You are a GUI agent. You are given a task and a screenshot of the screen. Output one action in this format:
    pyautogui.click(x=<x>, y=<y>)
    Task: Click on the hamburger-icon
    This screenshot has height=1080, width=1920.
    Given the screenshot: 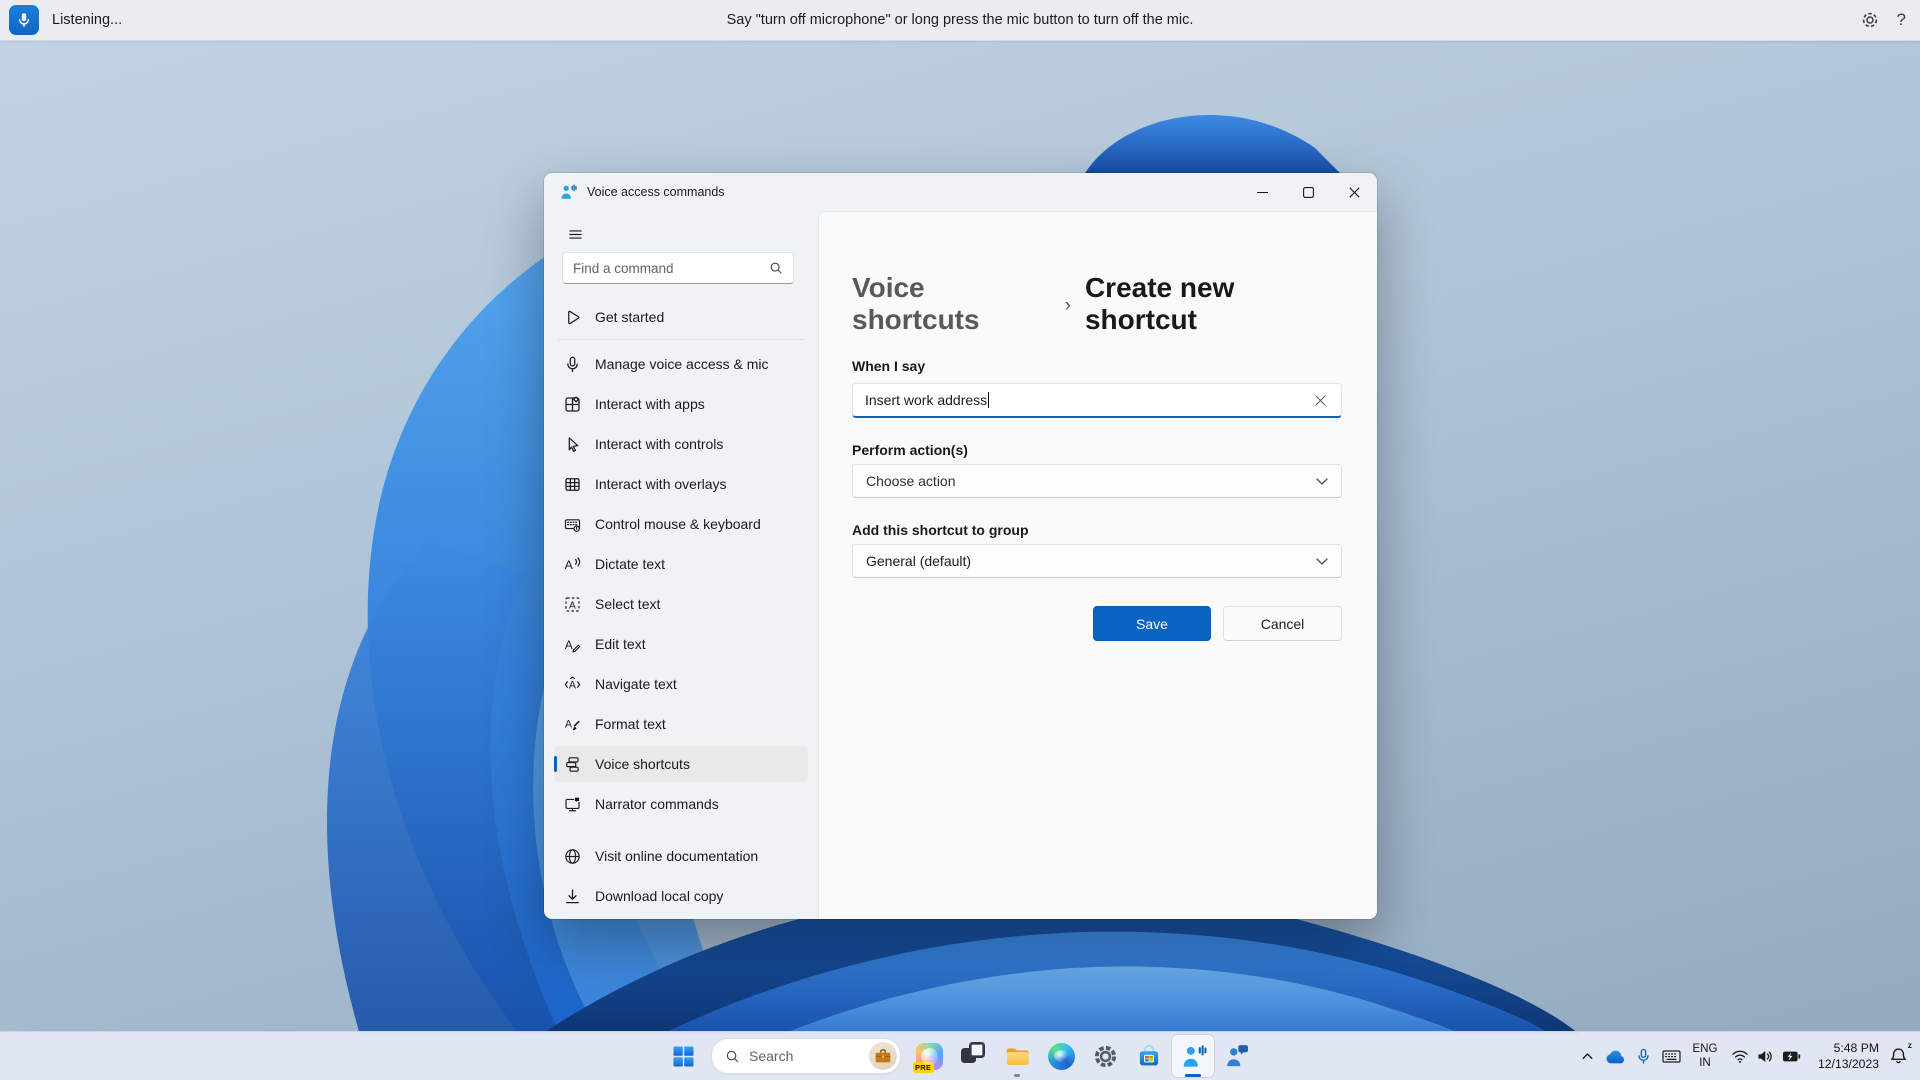 What is the action you would take?
    pyautogui.click(x=575, y=234)
    